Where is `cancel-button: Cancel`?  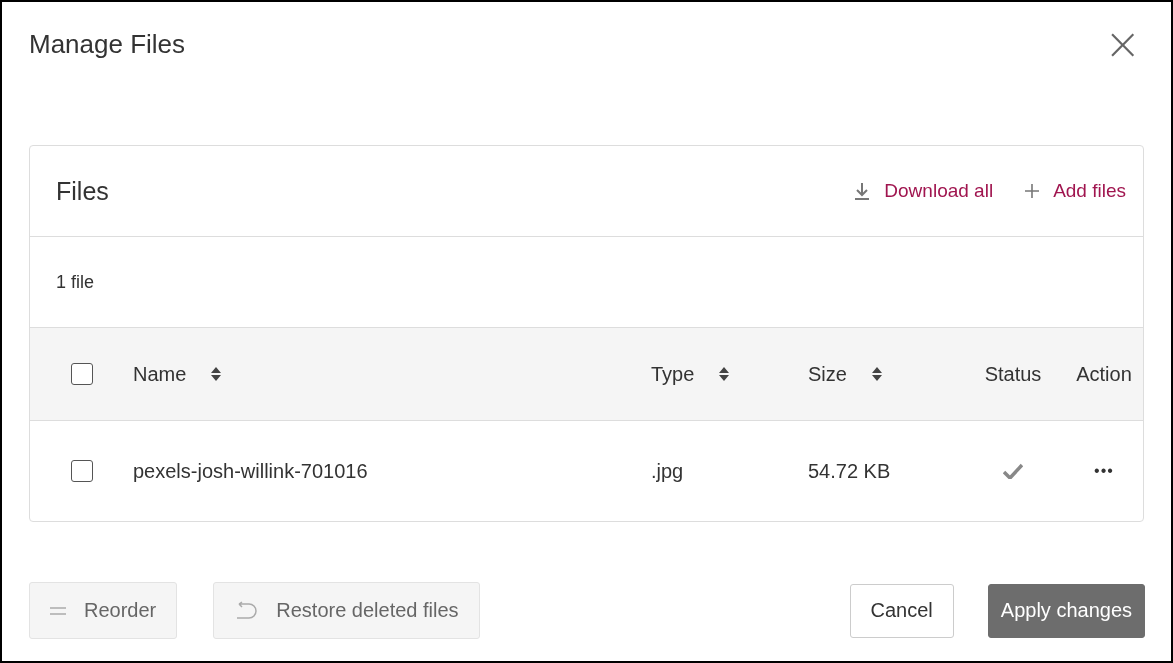 cancel-button: Cancel is located at coordinates (901, 610).